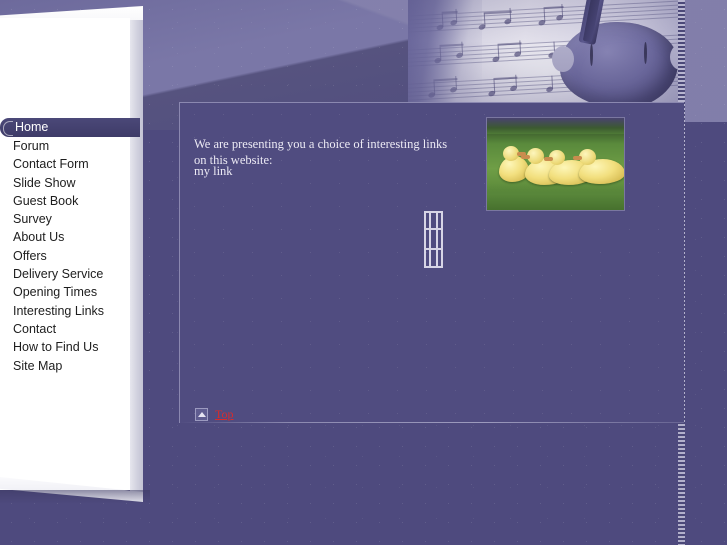  Describe the element at coordinates (38, 365) in the screenshot. I see `sidebar-item-label: Site Map` at that location.